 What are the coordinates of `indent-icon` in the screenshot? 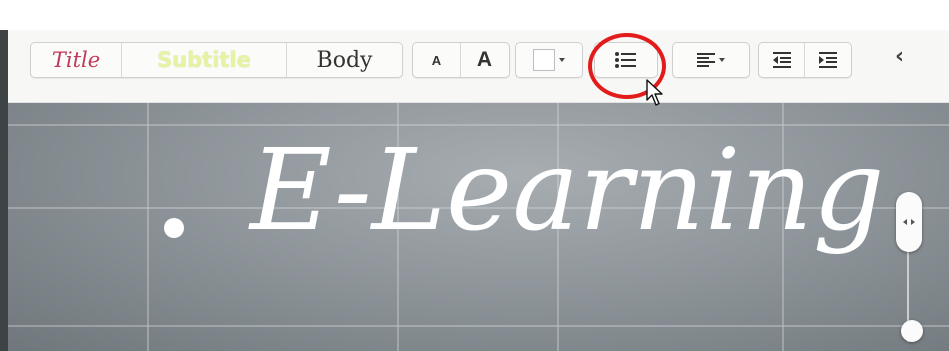 It's located at (827, 60).